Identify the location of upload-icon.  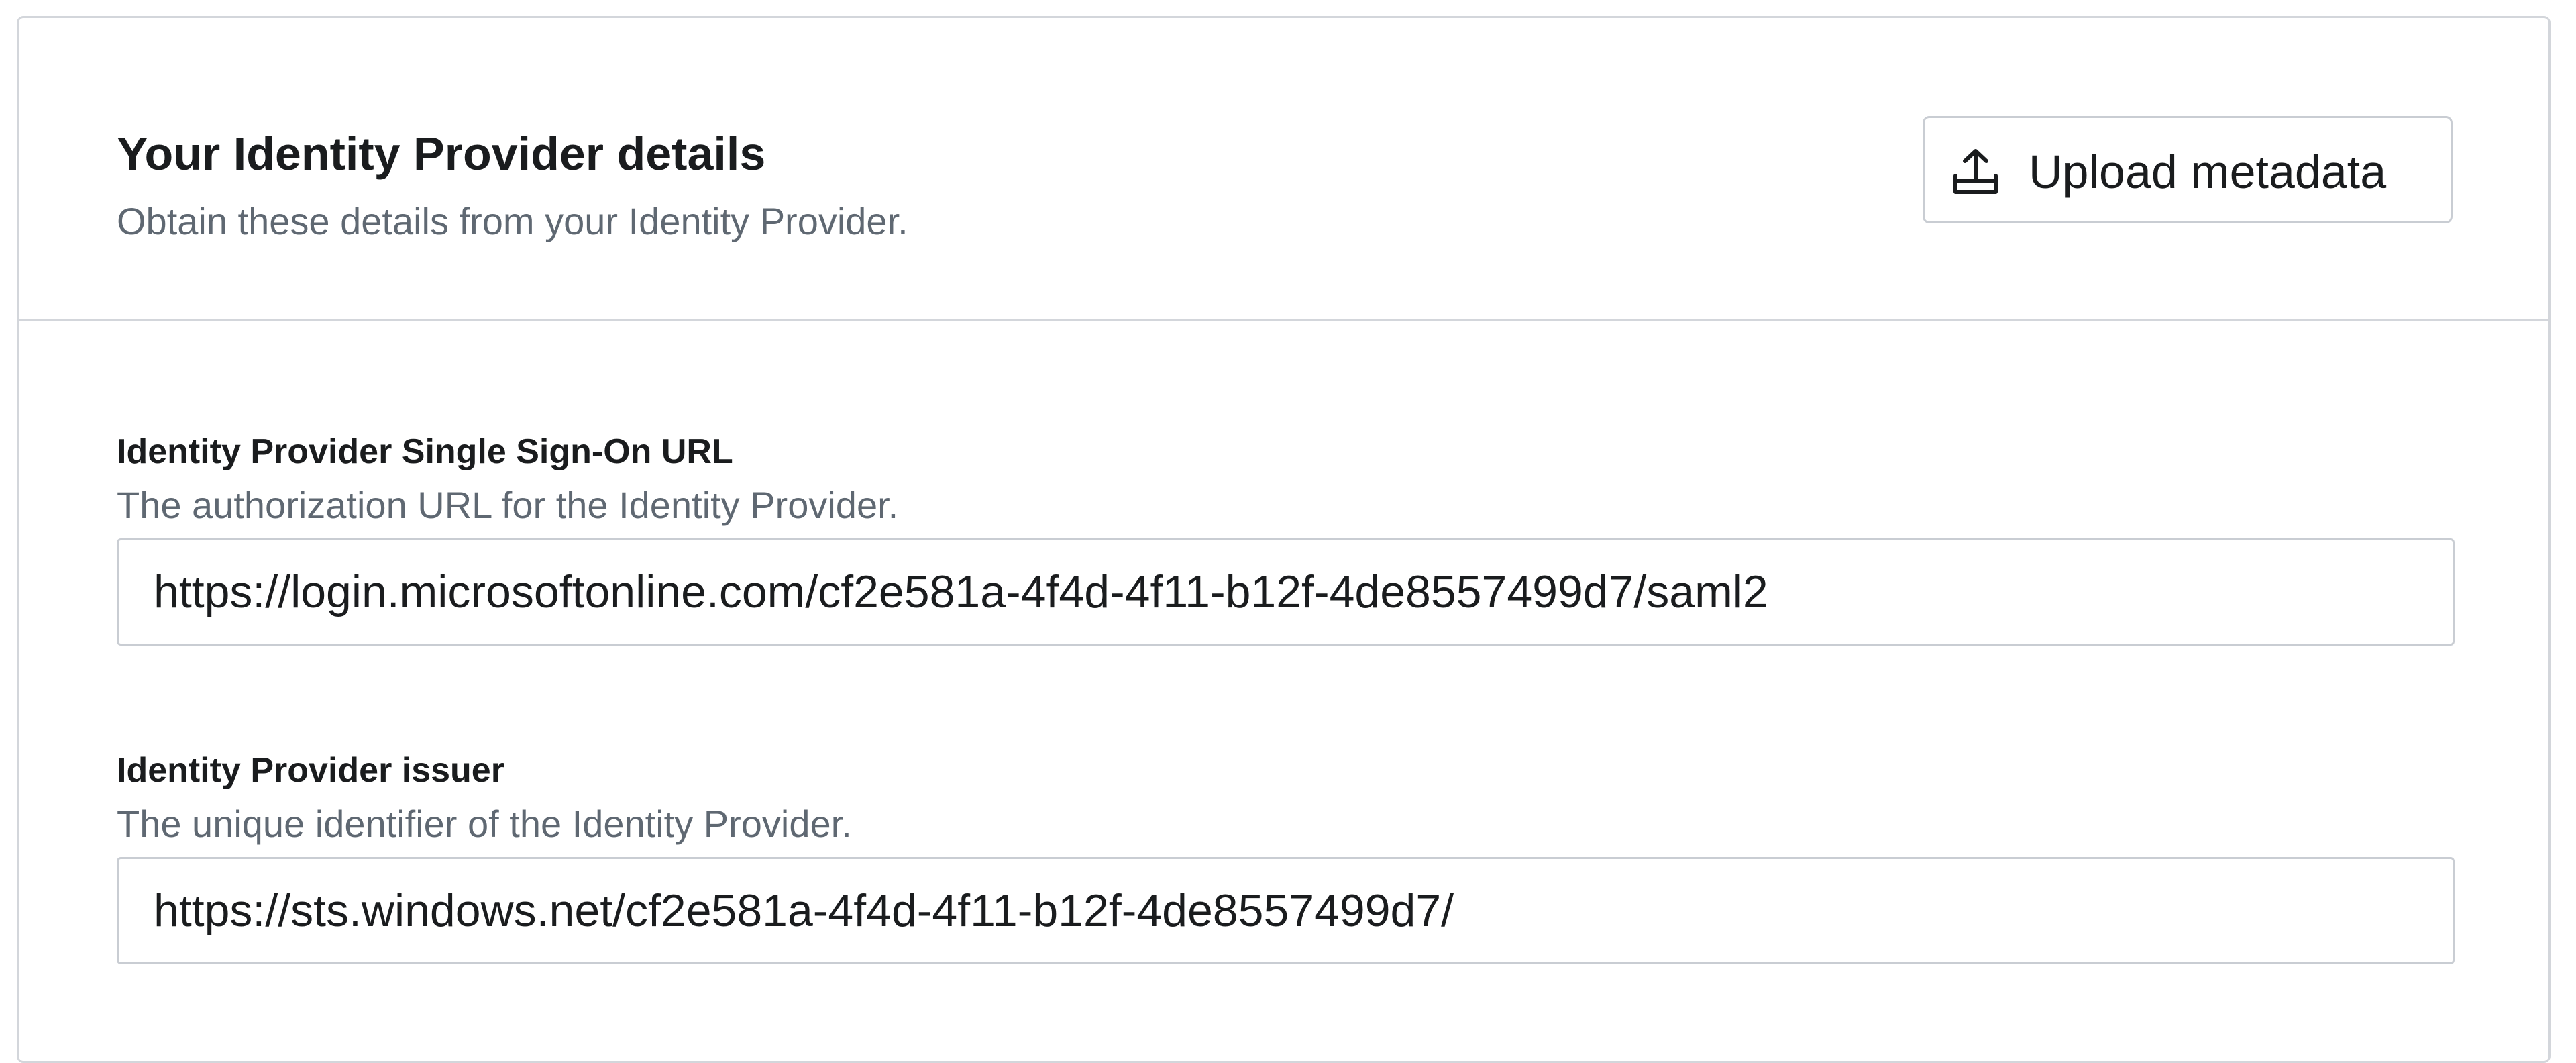
(1975, 171).